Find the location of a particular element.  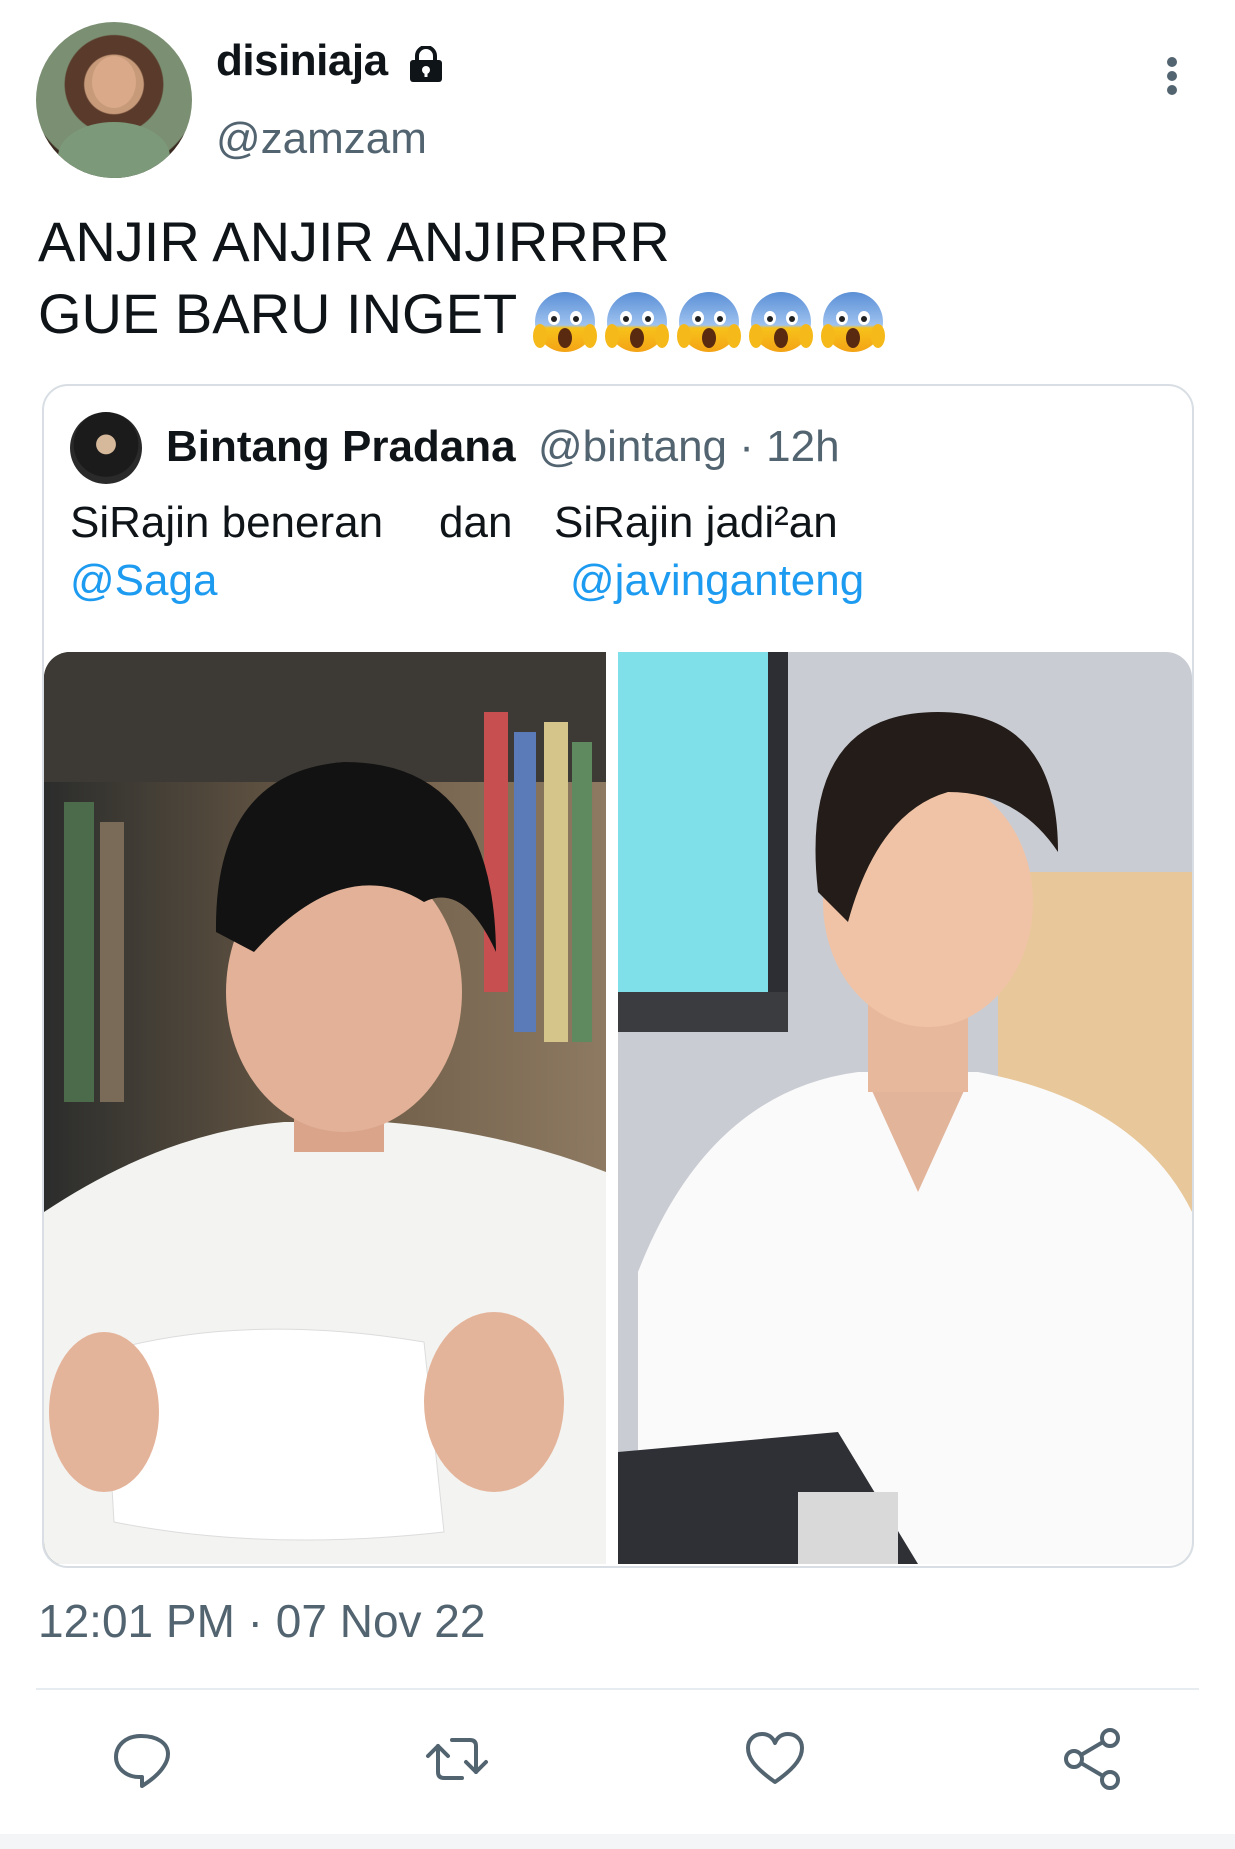

emoji-row is located at coordinates (712, 318).